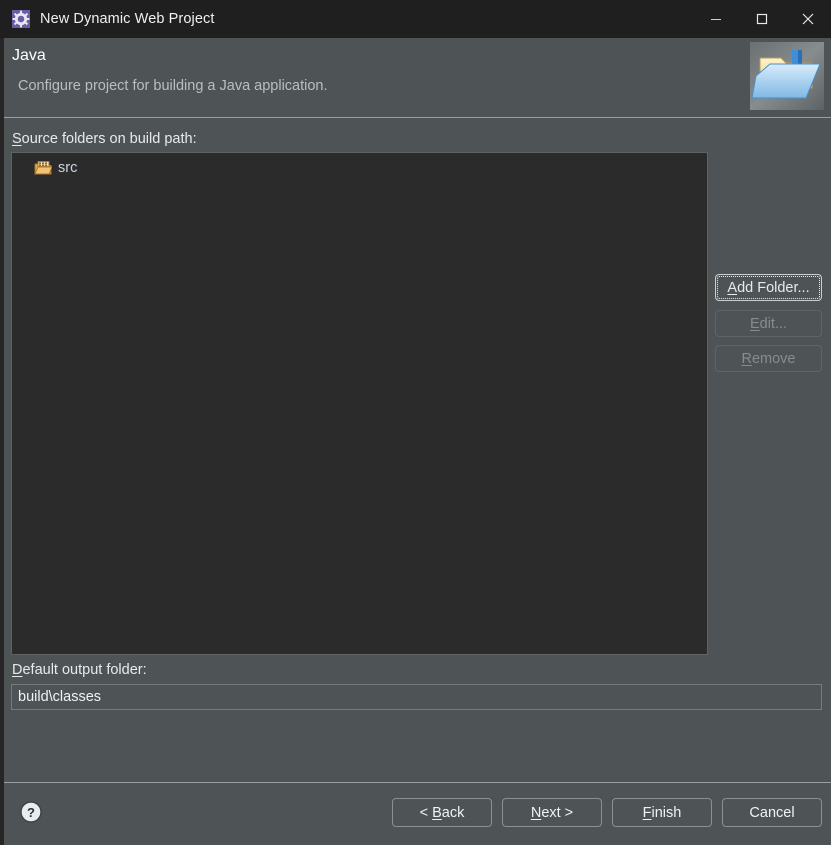  What do you see at coordinates (442, 812) in the screenshot?
I see `back-button: < Back` at bounding box center [442, 812].